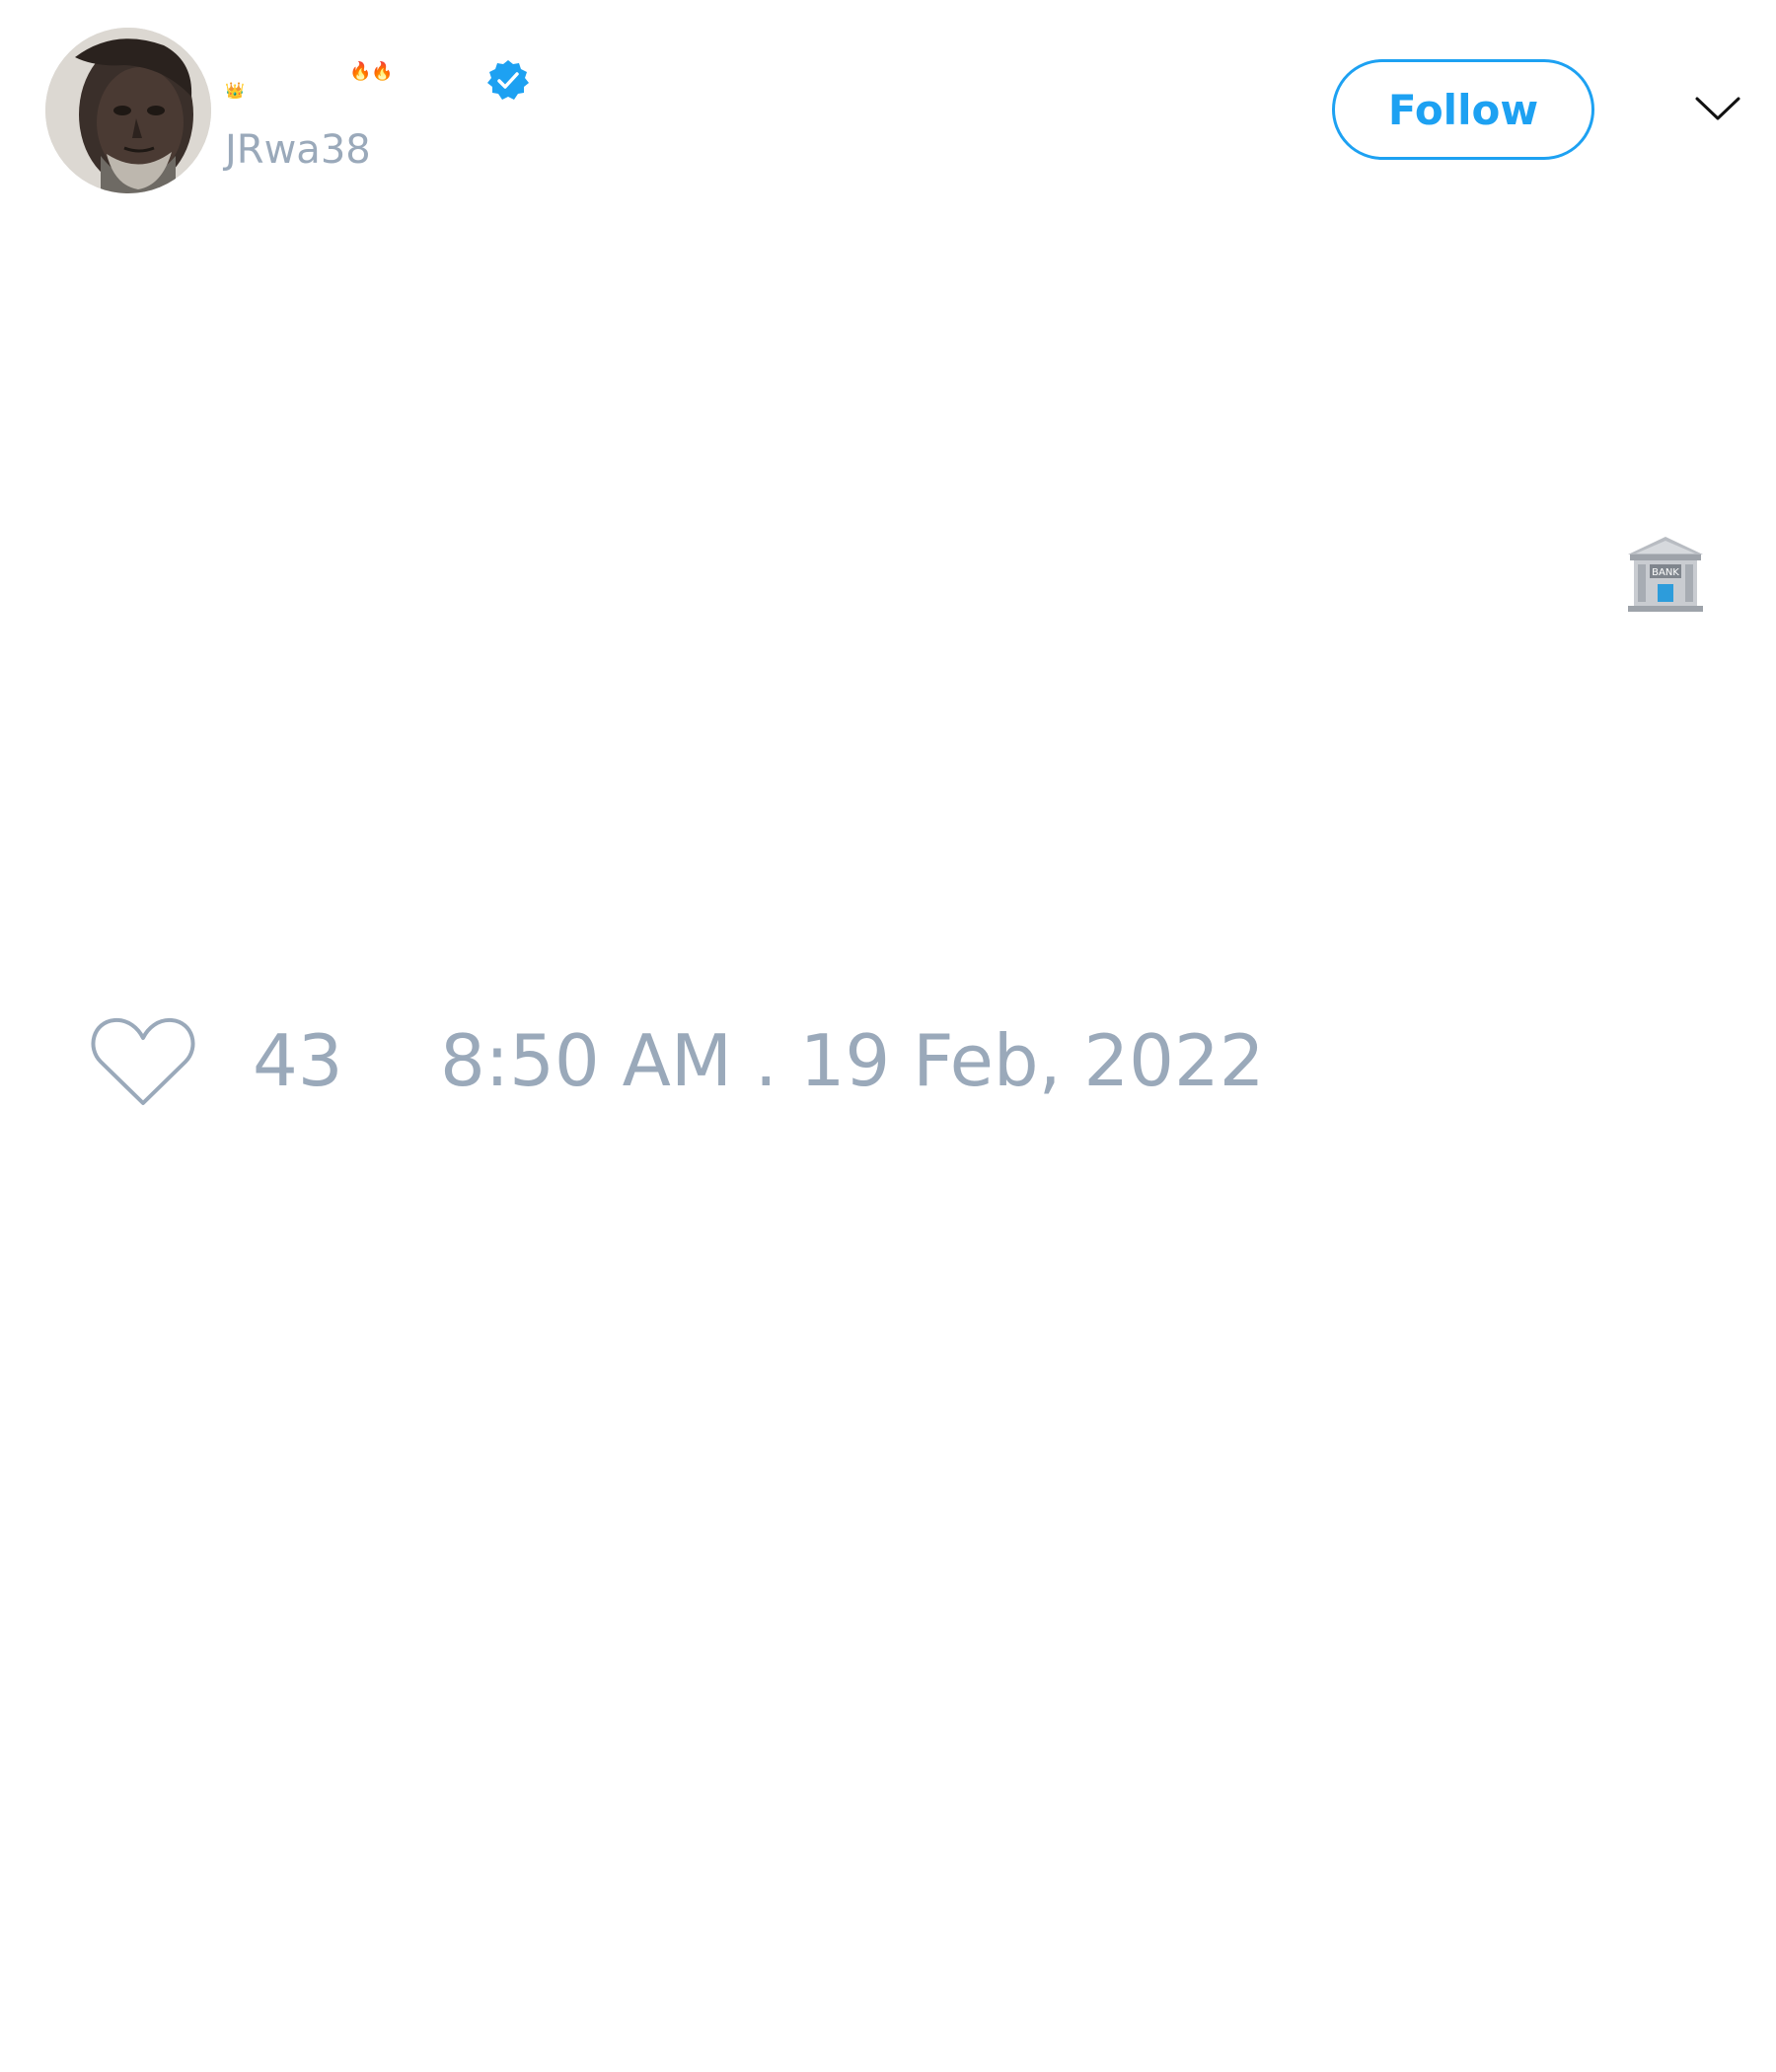  I want to click on crown-emoji: 👑, so click(235, 91).